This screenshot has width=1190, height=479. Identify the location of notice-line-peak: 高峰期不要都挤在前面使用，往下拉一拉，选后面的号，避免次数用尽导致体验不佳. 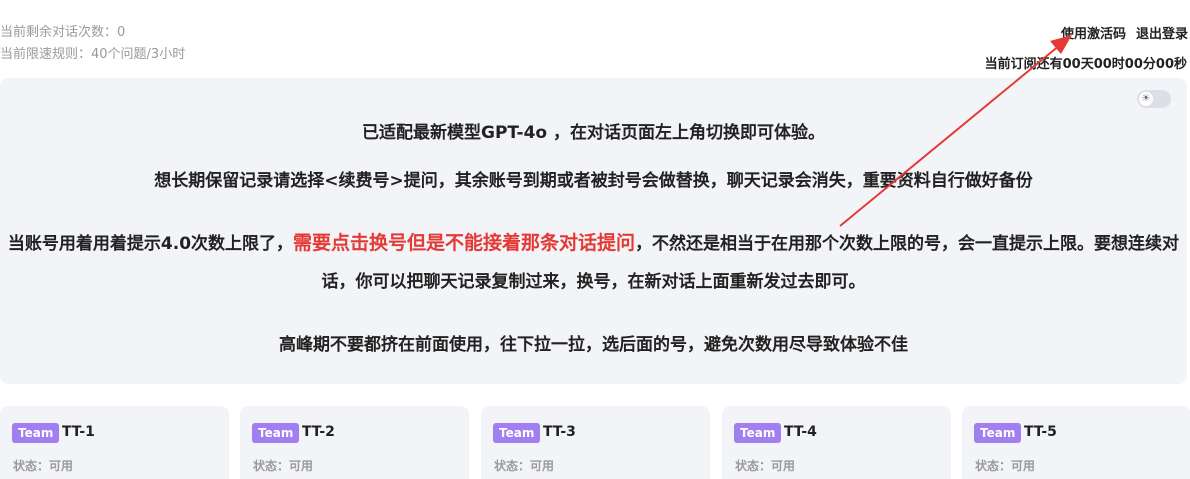
(593, 345).